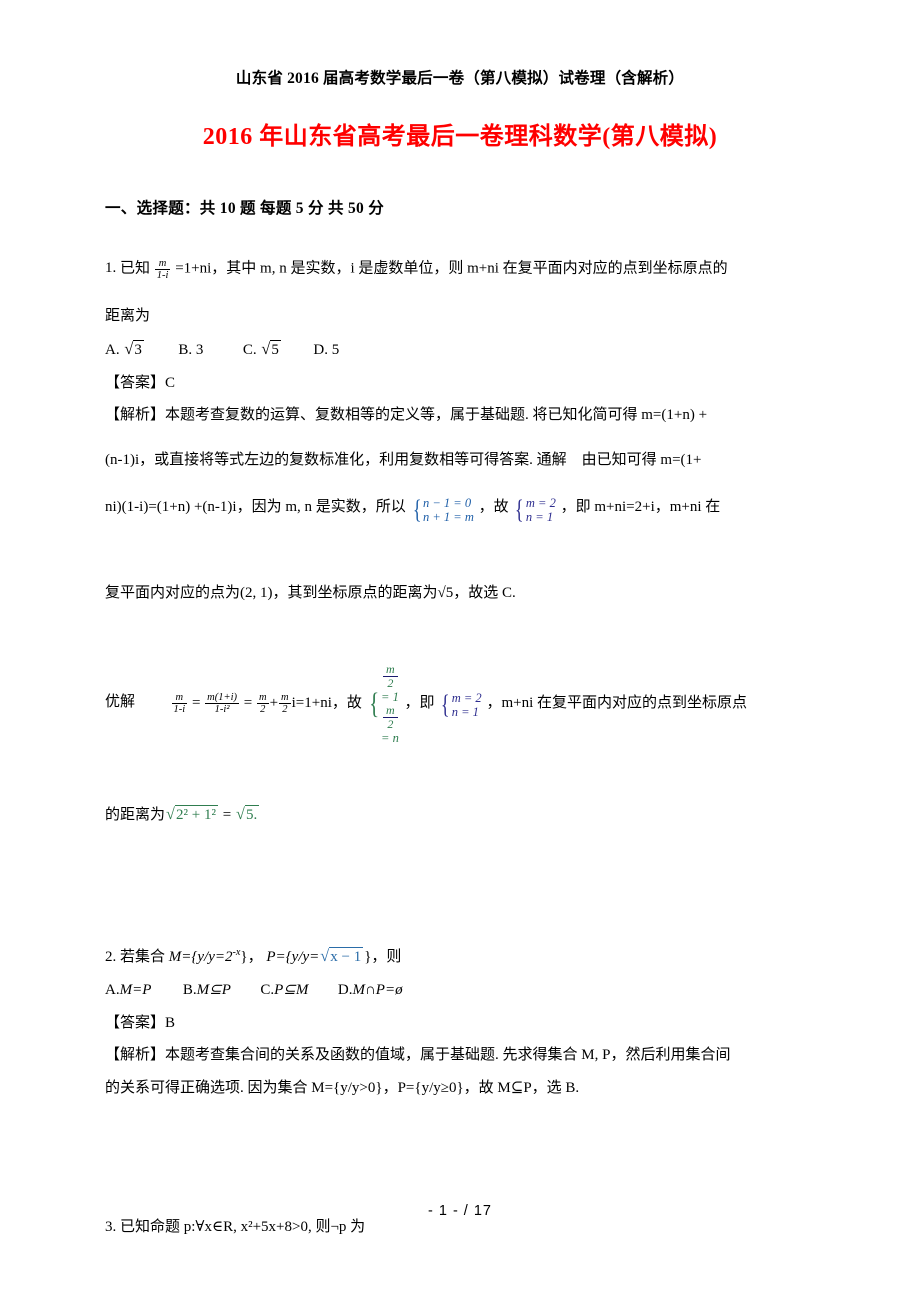 The image size is (920, 1302). What do you see at coordinates (271, 349) in the screenshot?
I see `option-1-c-value: 5` at bounding box center [271, 349].